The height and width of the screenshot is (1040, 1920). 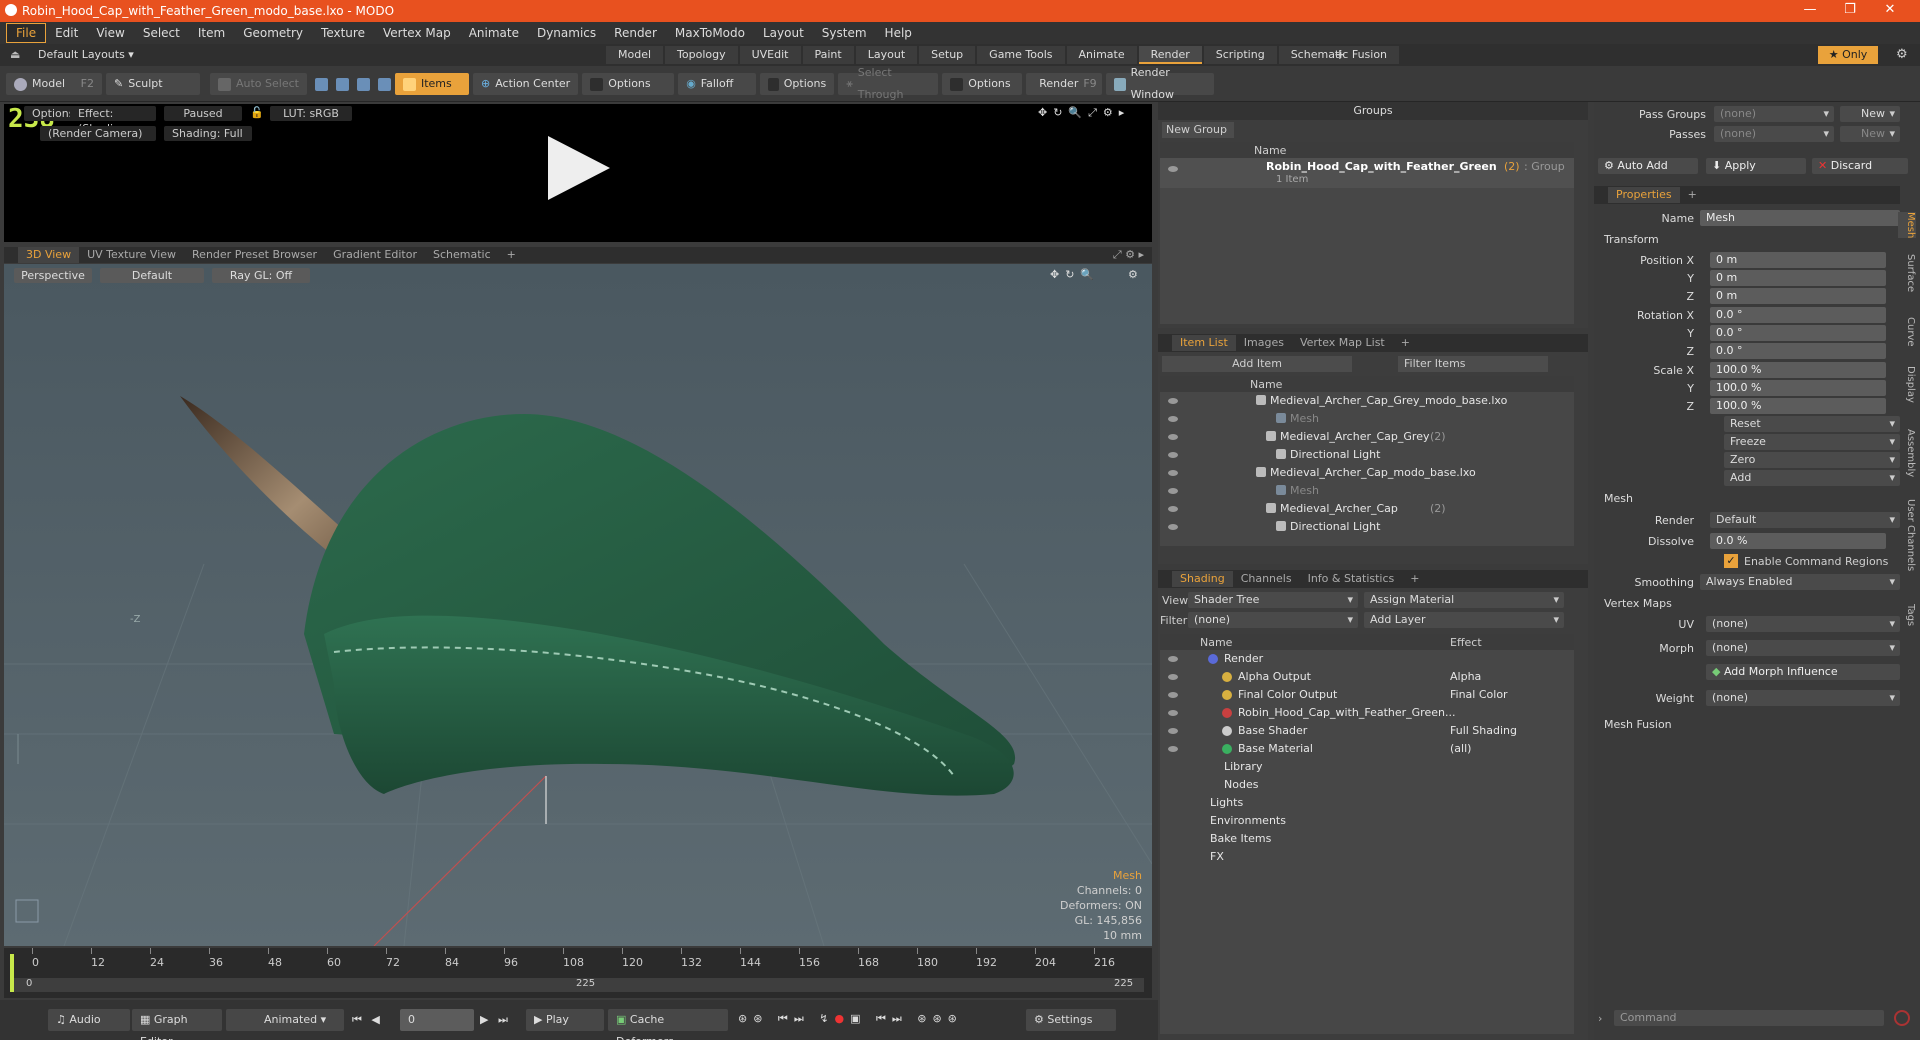 What do you see at coordinates (49, 255) in the screenshot?
I see `viewport-tab-3d-view: 3D View` at bounding box center [49, 255].